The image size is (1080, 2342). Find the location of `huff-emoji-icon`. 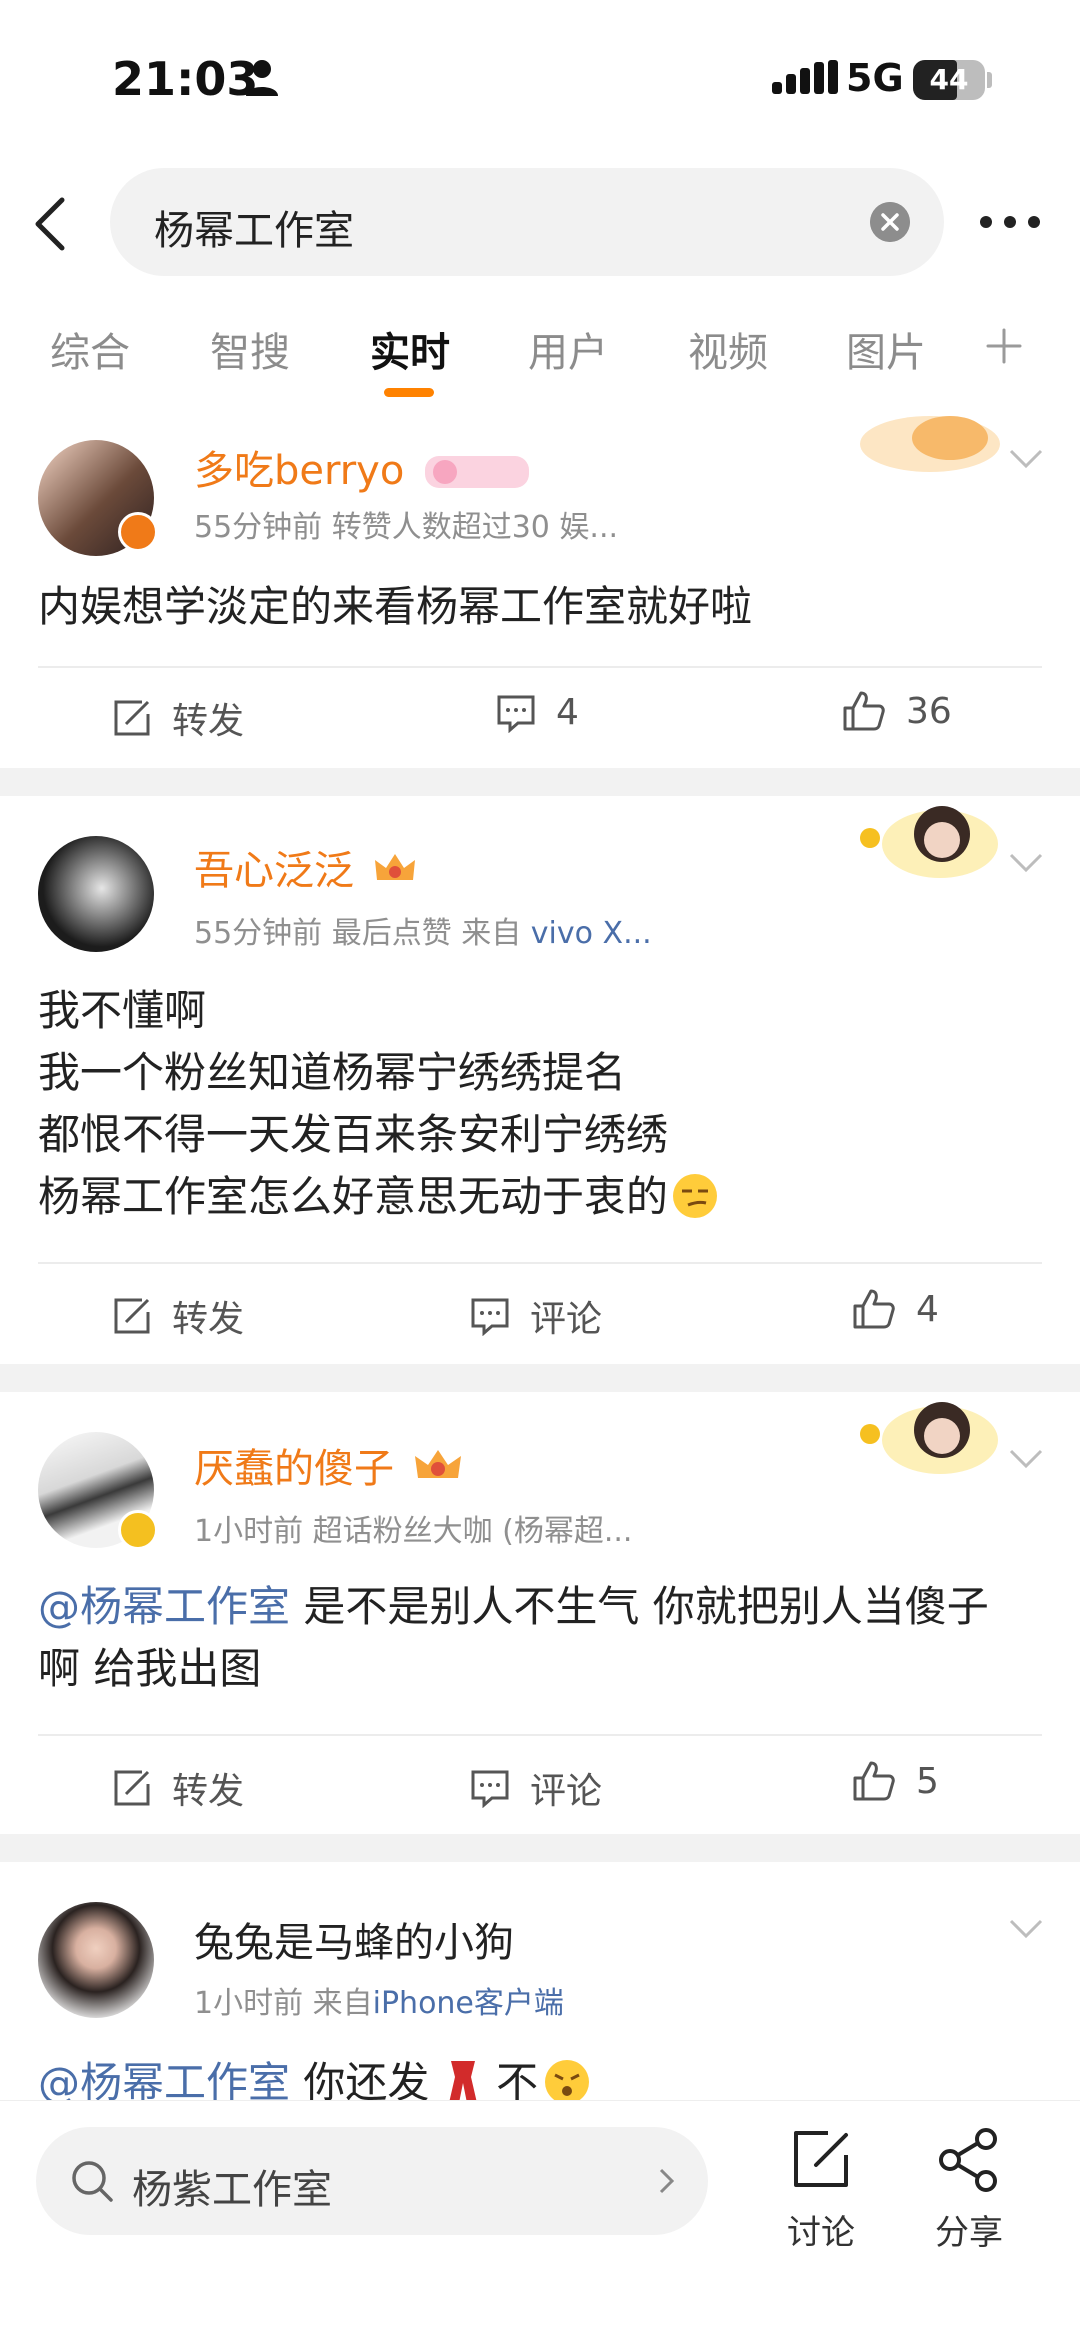

huff-emoji-icon is located at coordinates (567, 2080).